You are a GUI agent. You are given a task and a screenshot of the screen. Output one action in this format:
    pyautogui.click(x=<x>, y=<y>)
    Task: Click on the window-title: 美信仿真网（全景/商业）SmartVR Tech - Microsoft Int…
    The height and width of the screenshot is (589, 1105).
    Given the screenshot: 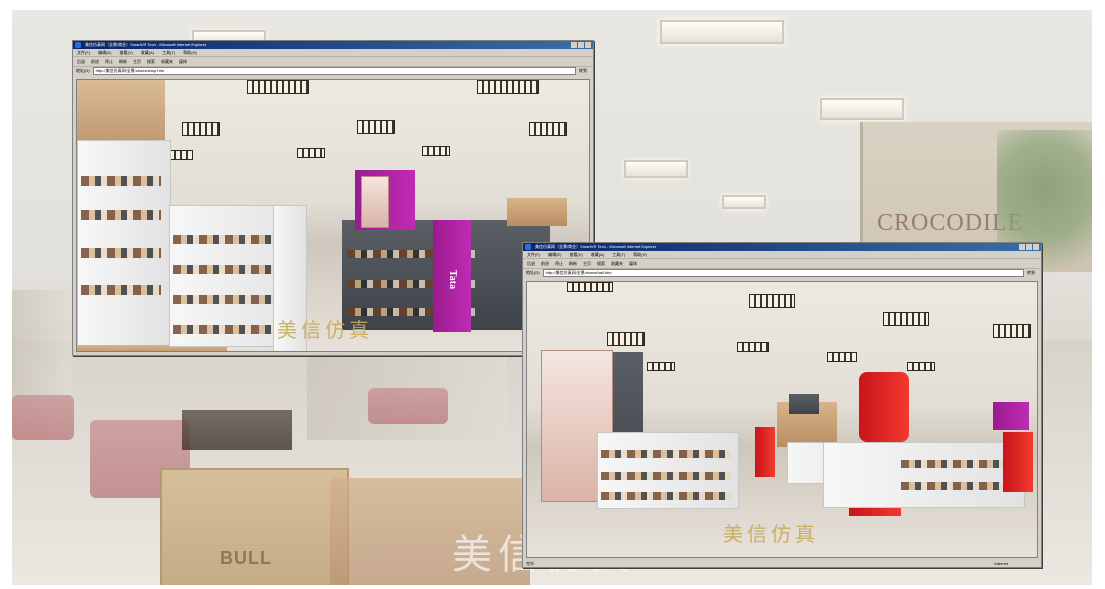 What is the action you would take?
    pyautogui.click(x=596, y=246)
    